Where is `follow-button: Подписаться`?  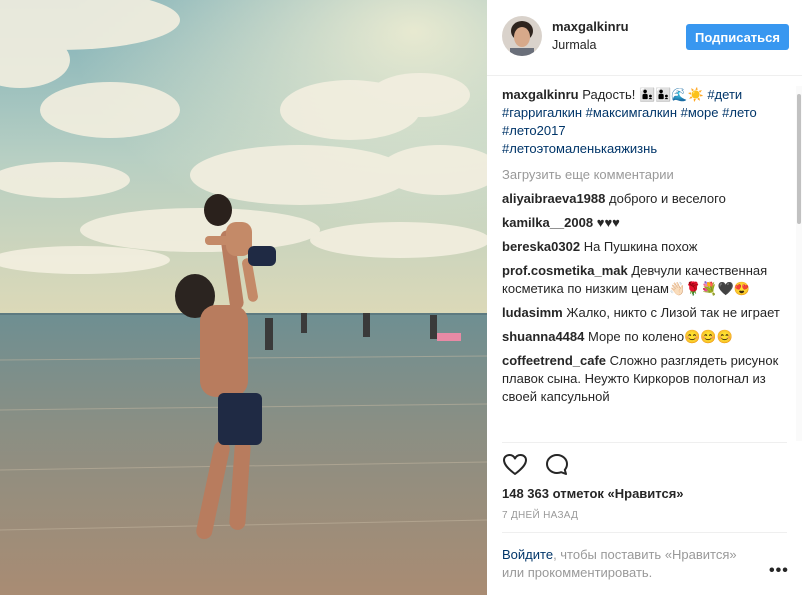
follow-button: Подписаться is located at coordinates (737, 37).